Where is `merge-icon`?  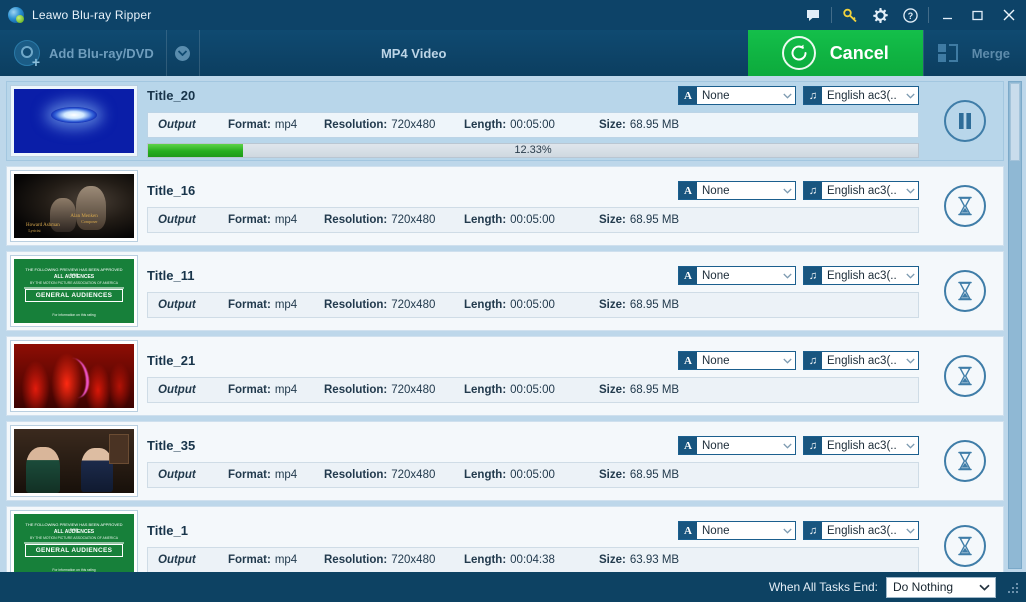 merge-icon is located at coordinates (949, 53).